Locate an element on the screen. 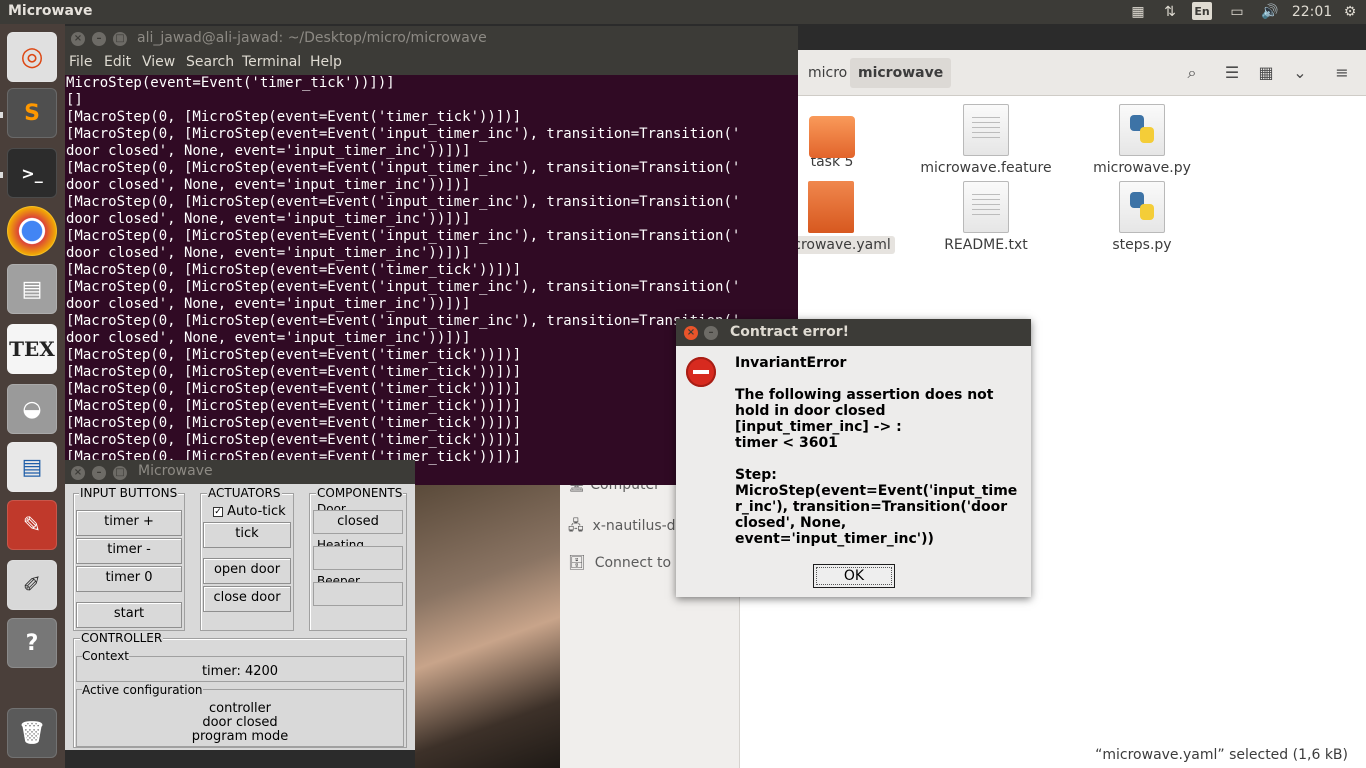  python-file-icon is located at coordinates (1142, 207).